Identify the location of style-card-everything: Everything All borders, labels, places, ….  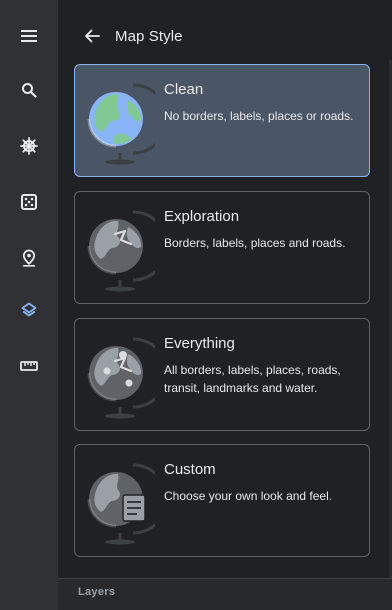
(222, 374).